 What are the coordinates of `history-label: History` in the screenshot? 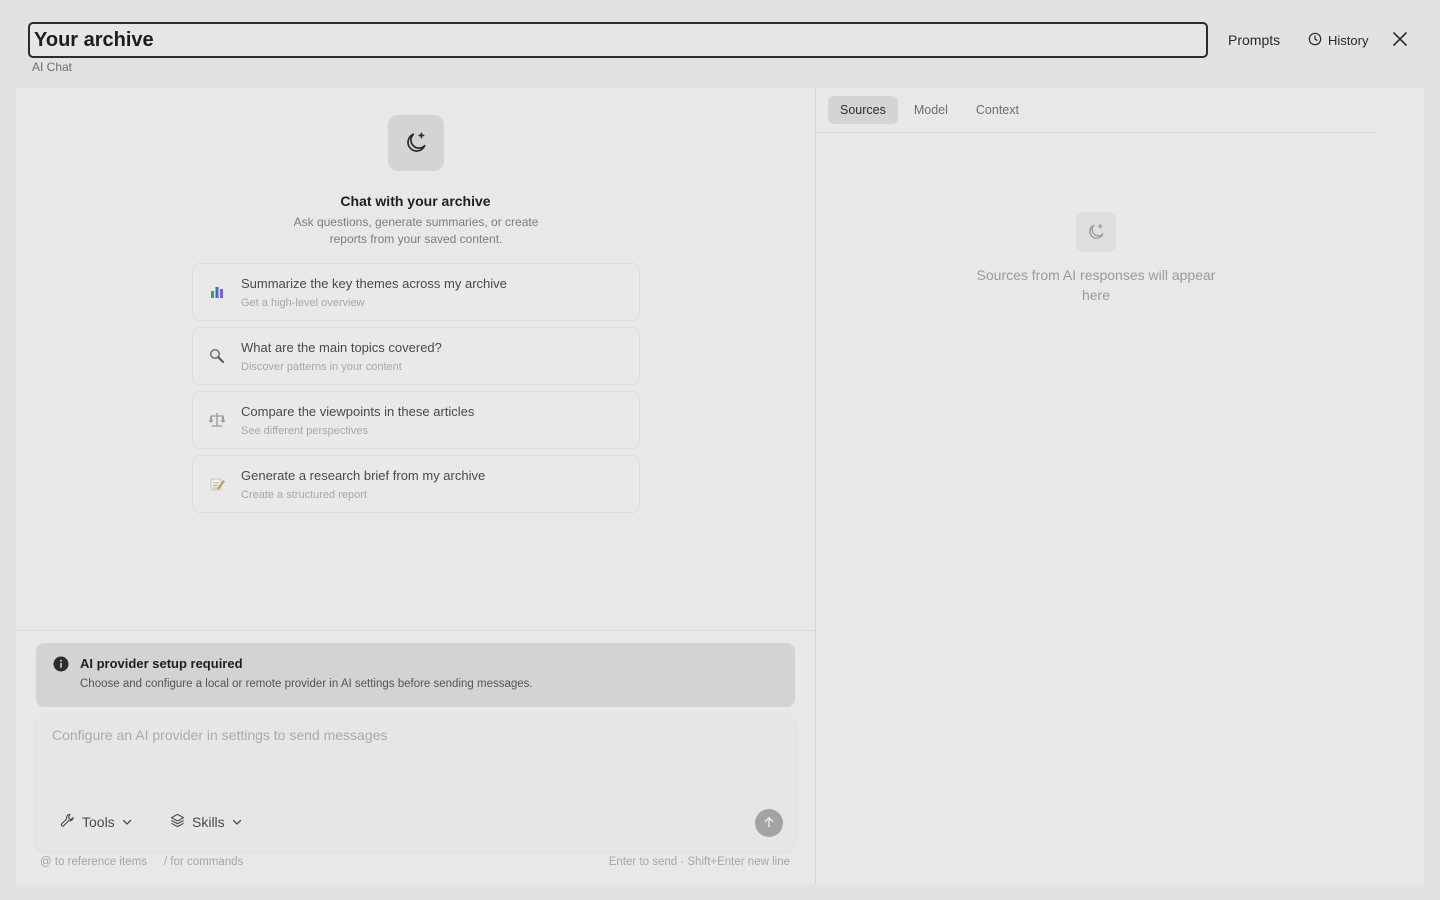 It's located at (1348, 40).